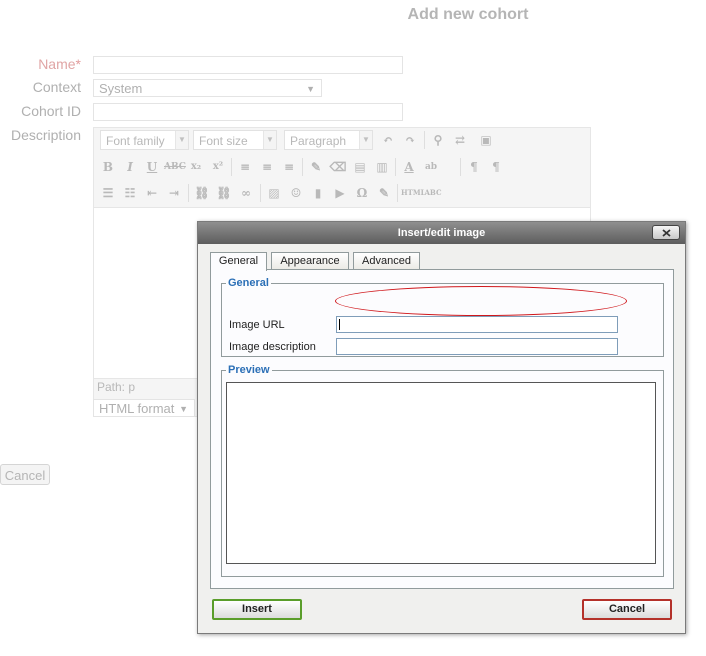 The width and height of the screenshot is (706, 656). What do you see at coordinates (627, 609) in the screenshot?
I see `cancel-button: Cancel` at bounding box center [627, 609].